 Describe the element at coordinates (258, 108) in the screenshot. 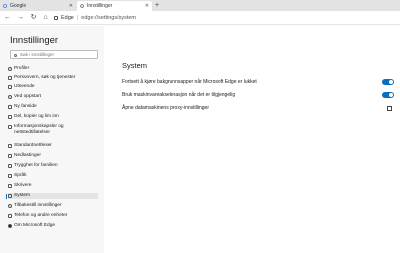

I see `setting-proxy: Åpne datamaskinens proxy-innstillinger` at that location.